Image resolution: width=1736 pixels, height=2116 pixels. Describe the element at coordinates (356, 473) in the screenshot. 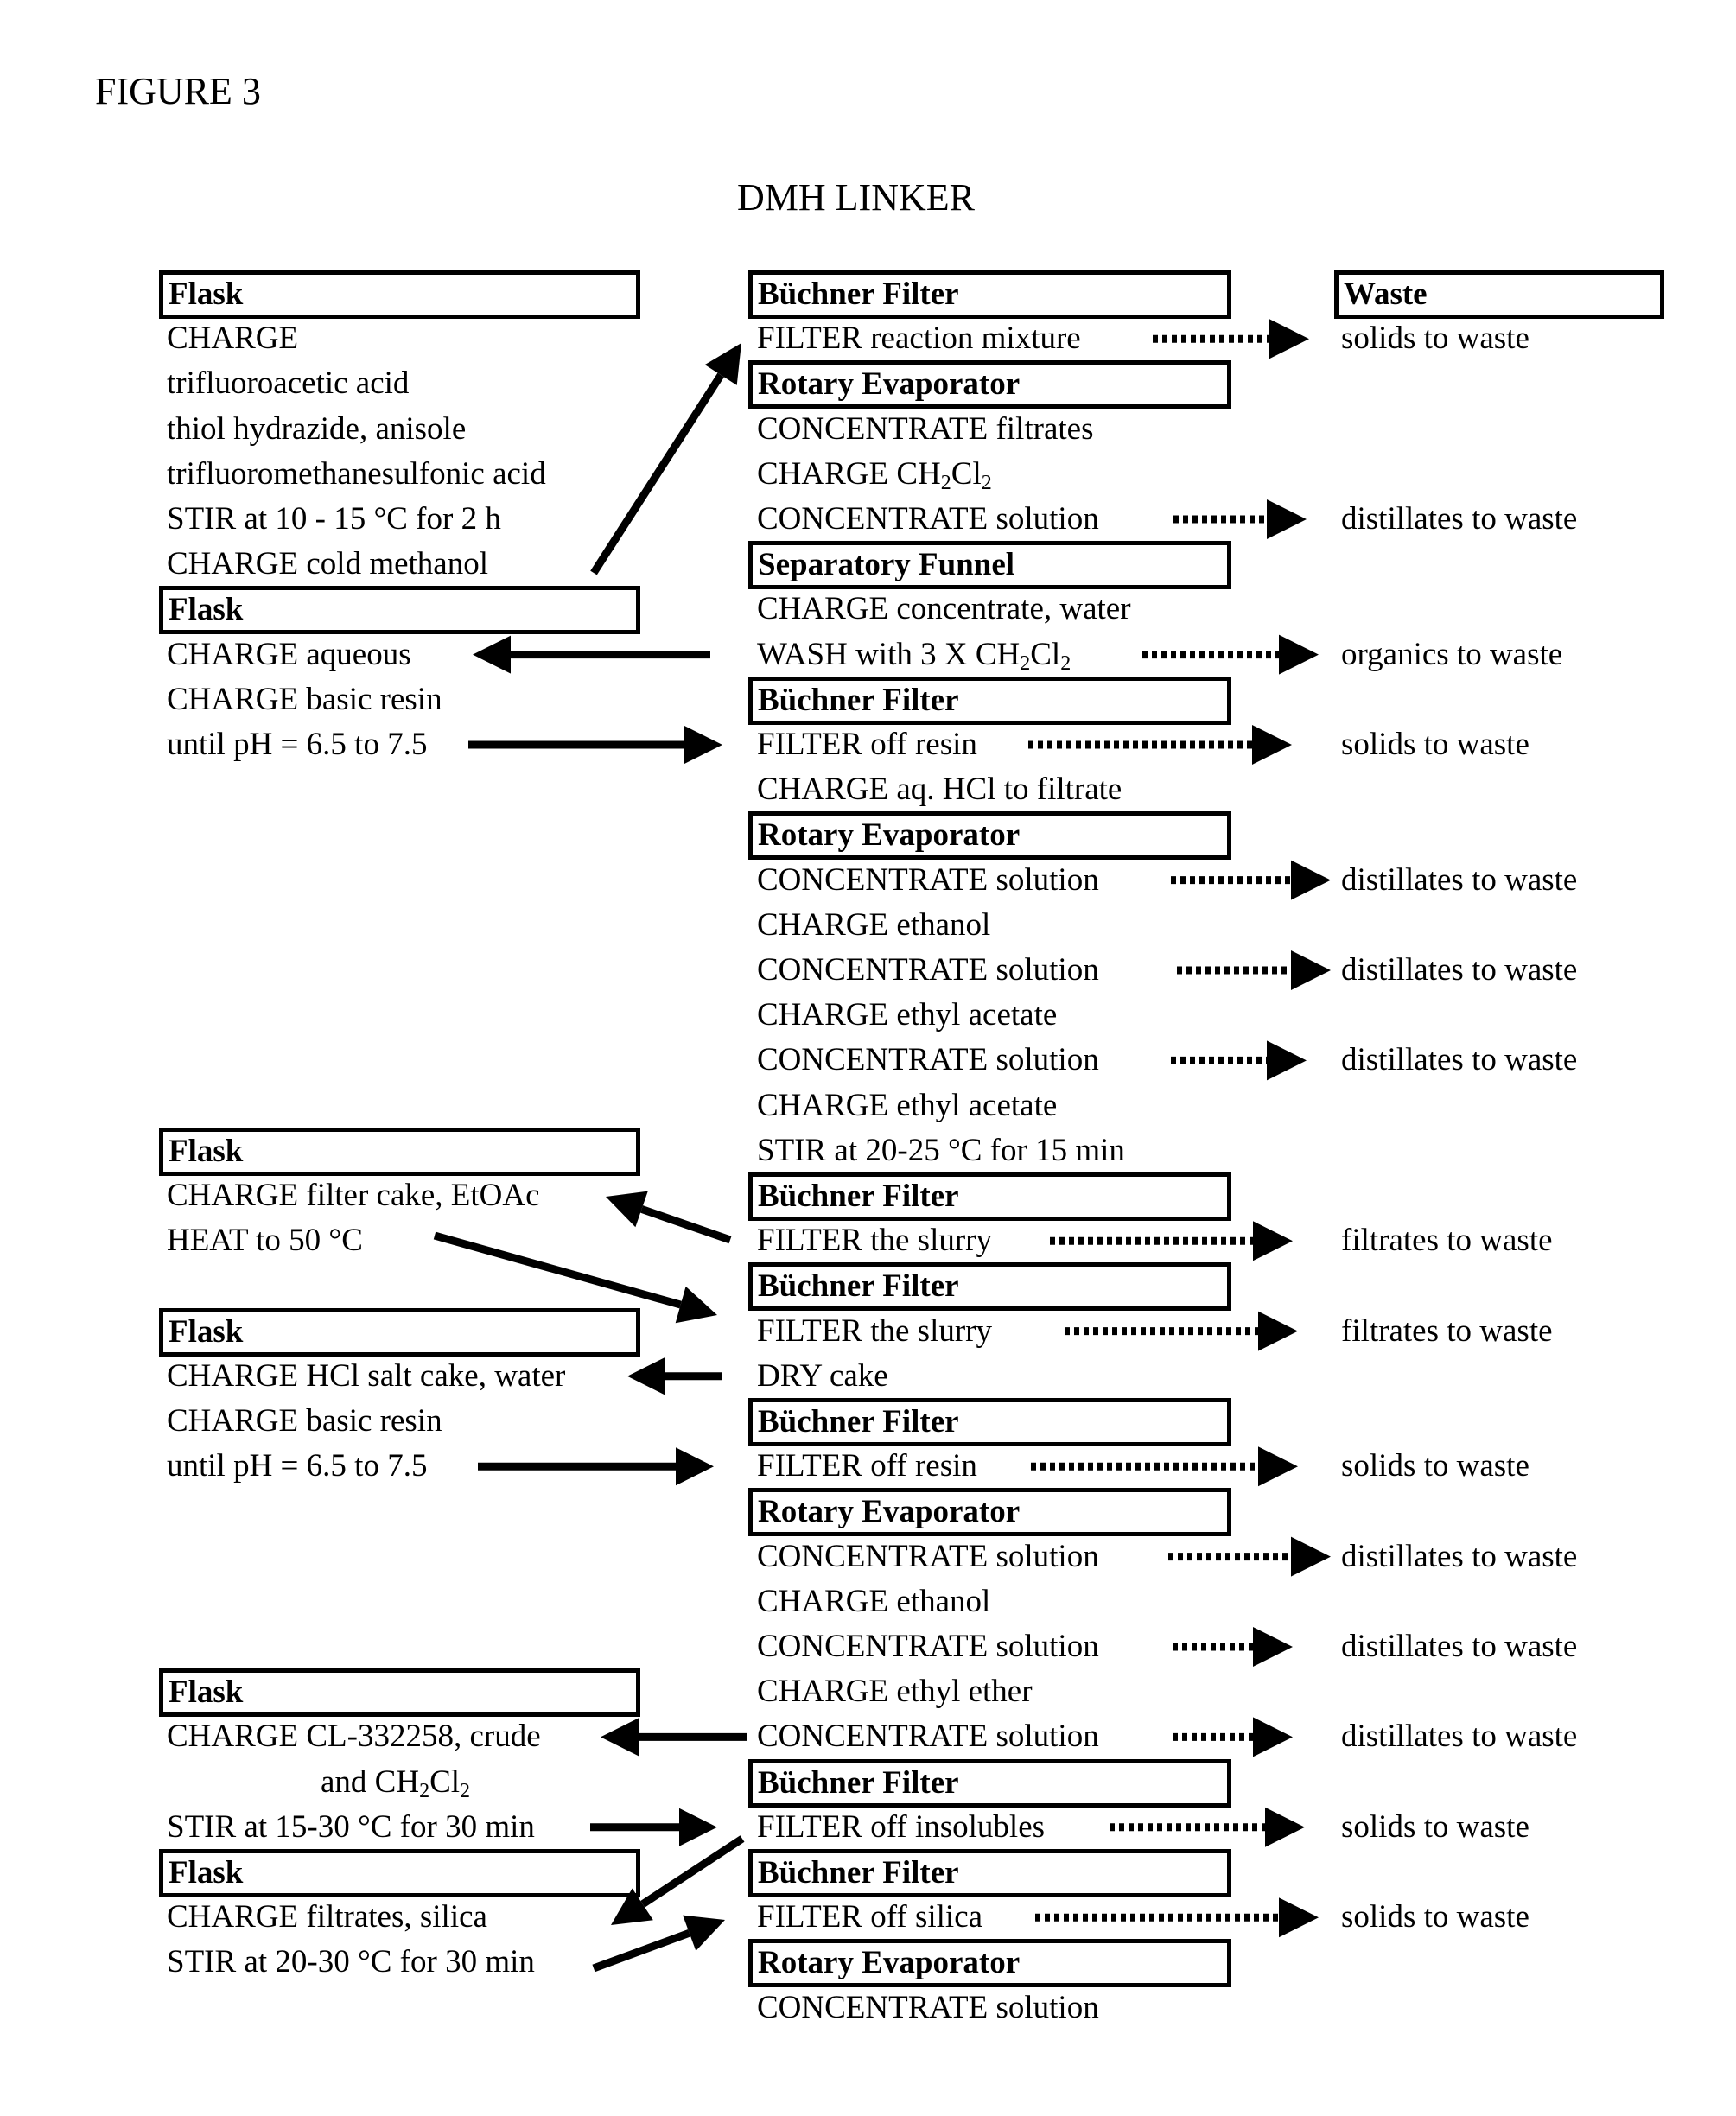

I see `flask-step: trifluoromethanesulfonic acid` at that location.